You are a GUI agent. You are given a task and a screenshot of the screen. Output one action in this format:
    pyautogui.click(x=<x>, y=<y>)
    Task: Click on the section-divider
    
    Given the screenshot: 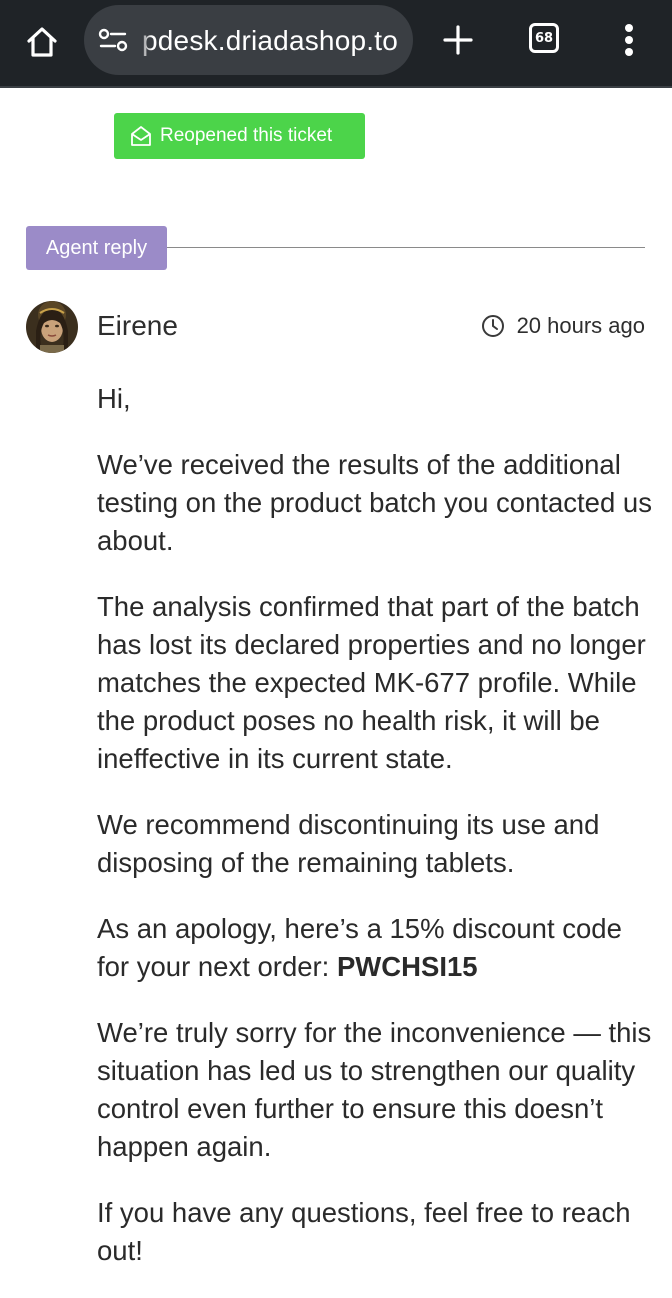 What is the action you would take?
    pyautogui.click(x=406, y=247)
    